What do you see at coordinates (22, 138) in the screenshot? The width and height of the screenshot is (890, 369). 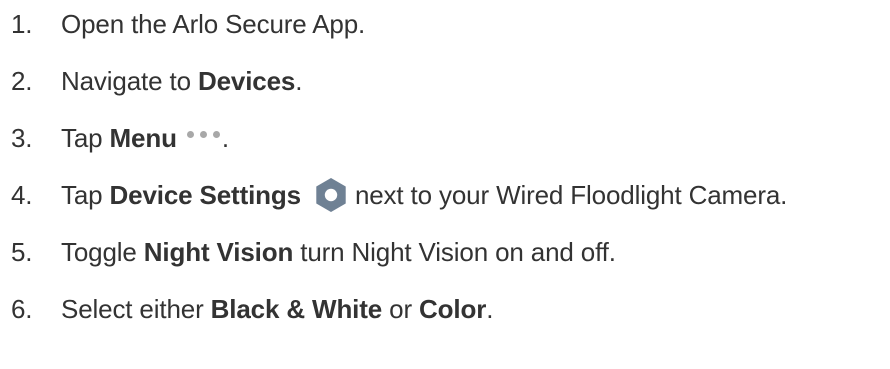 I see `step-number: 3.` at bounding box center [22, 138].